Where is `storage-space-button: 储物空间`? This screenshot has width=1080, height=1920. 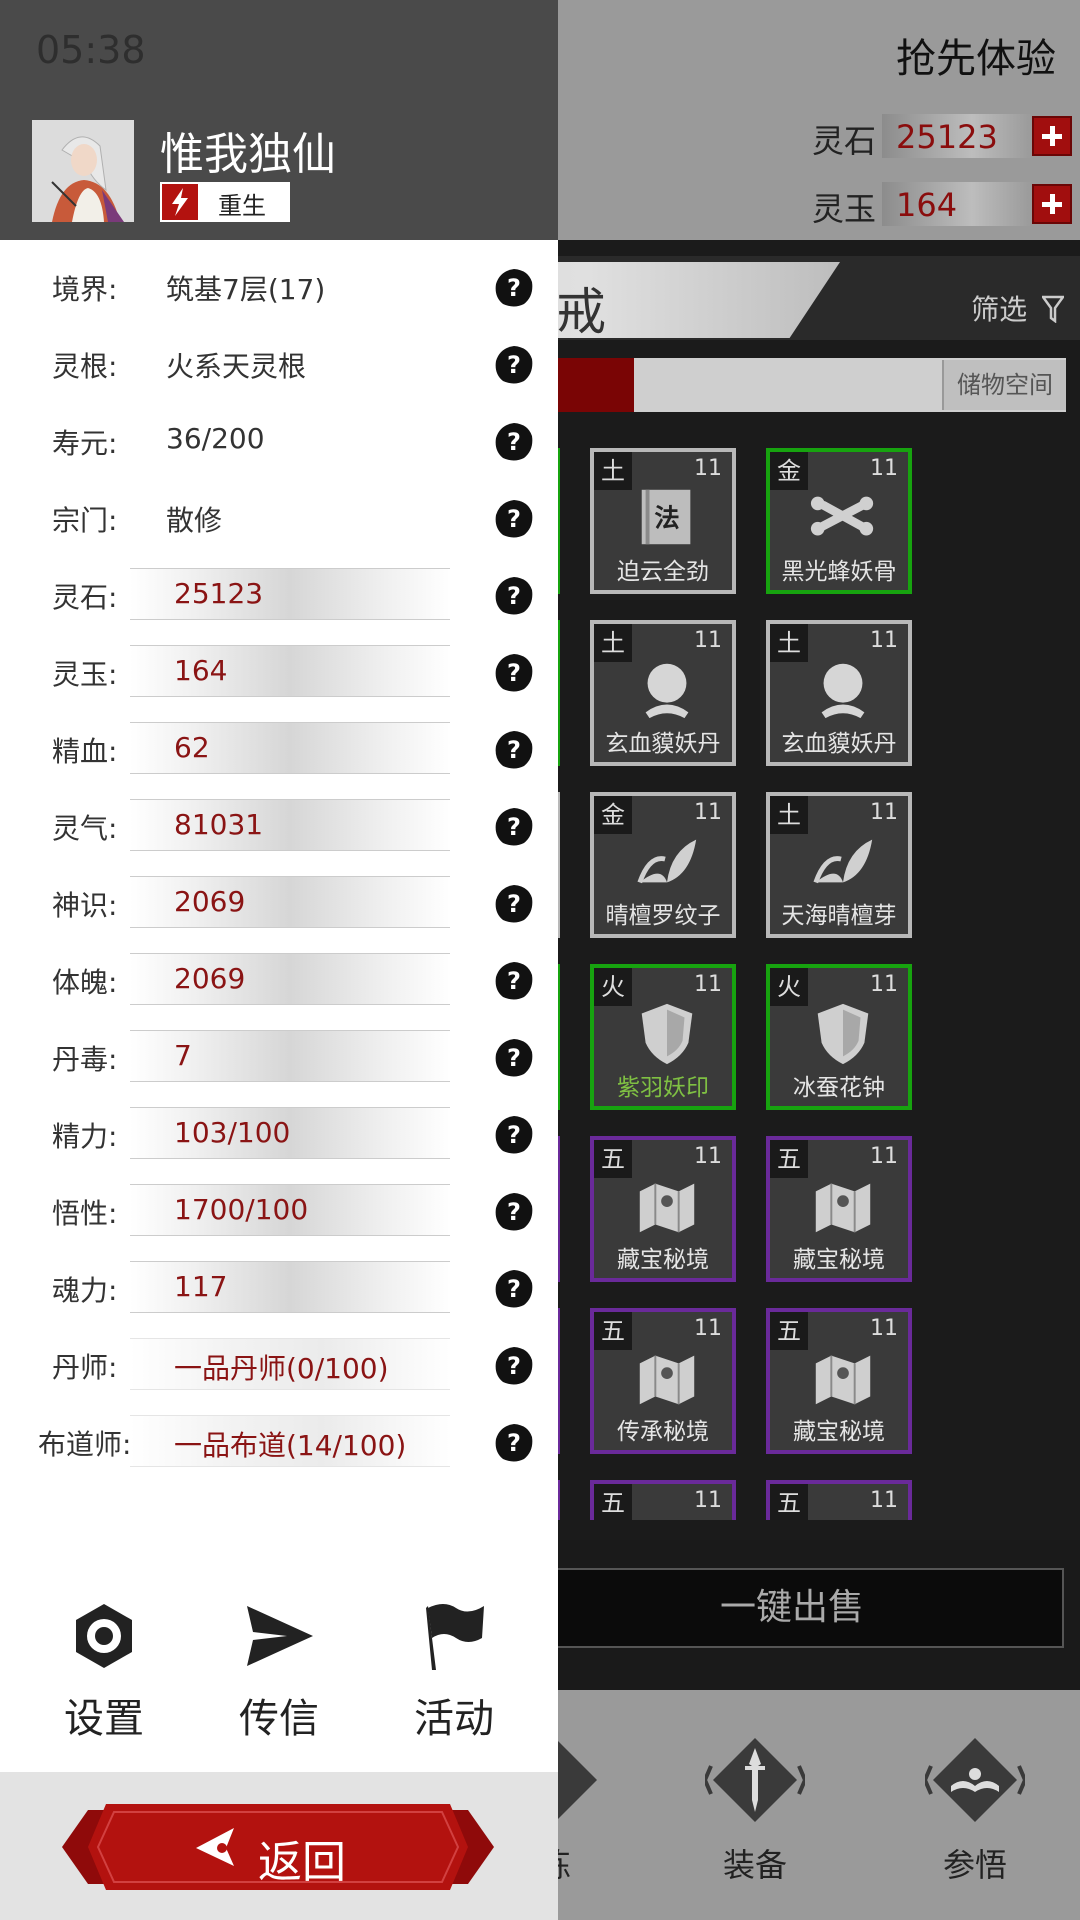
storage-space-button: 储物空间 is located at coordinates (1004, 385).